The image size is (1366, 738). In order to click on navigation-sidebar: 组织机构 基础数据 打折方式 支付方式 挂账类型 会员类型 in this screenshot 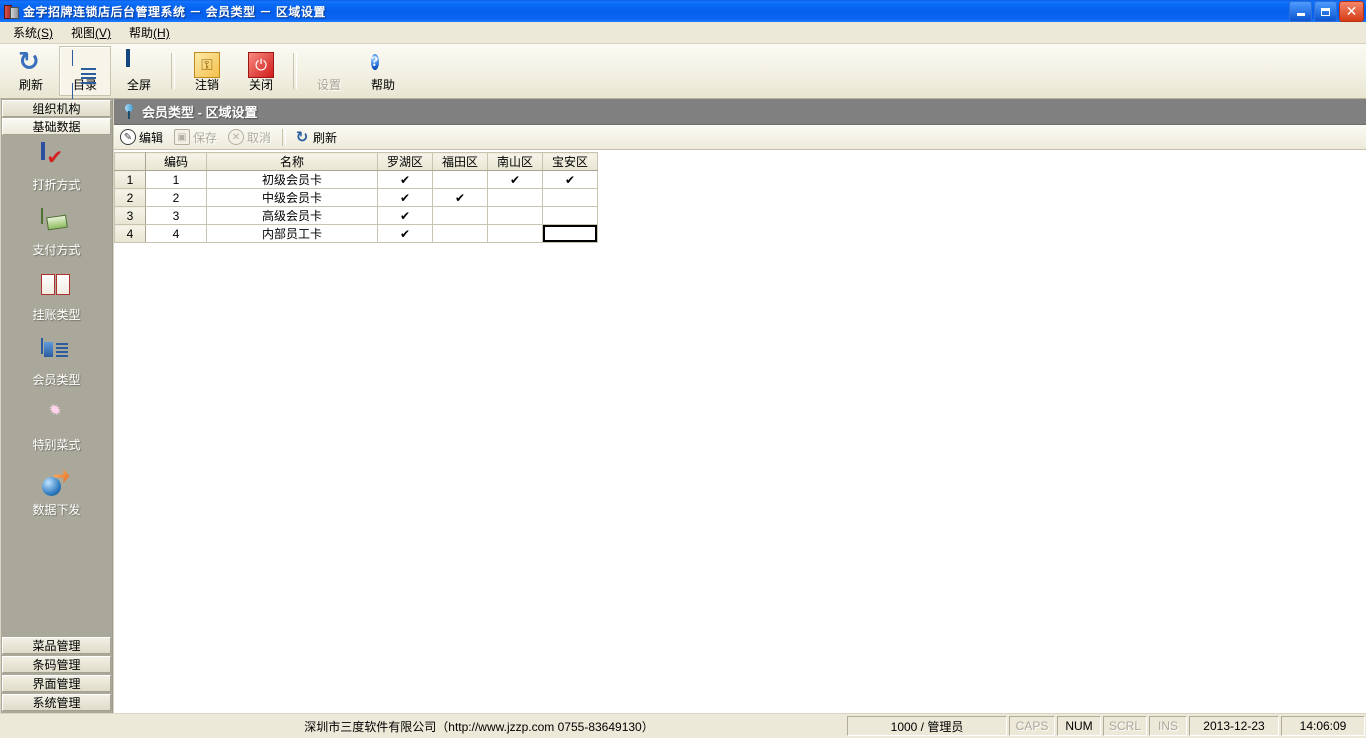, I will do `click(56, 406)`.